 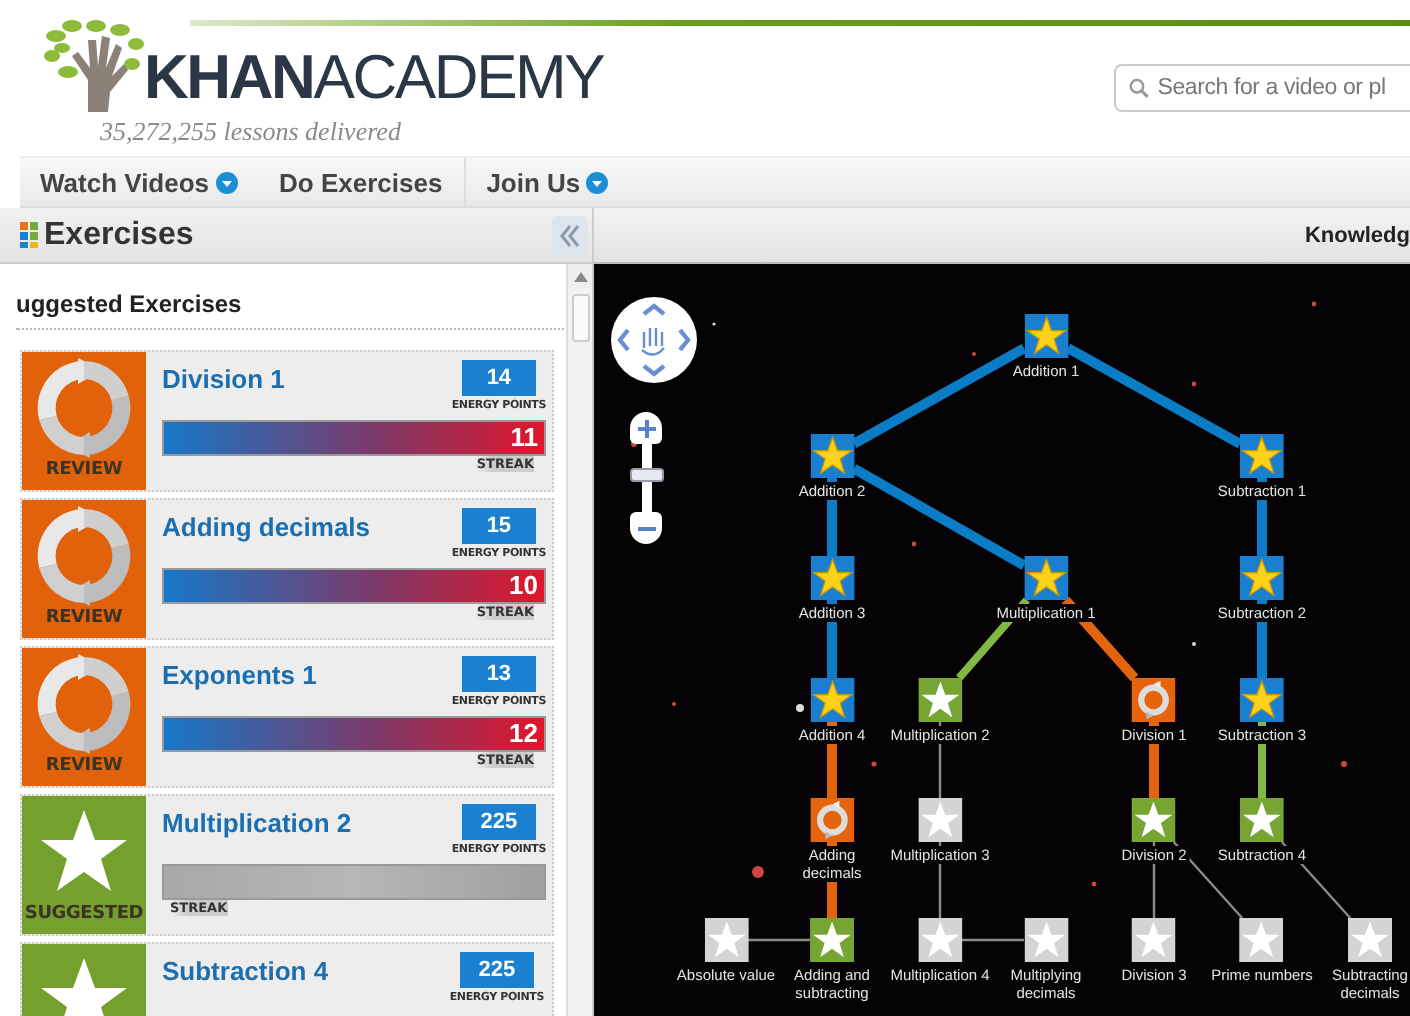 I want to click on map-title: Knowledg, so click(x=1357, y=235).